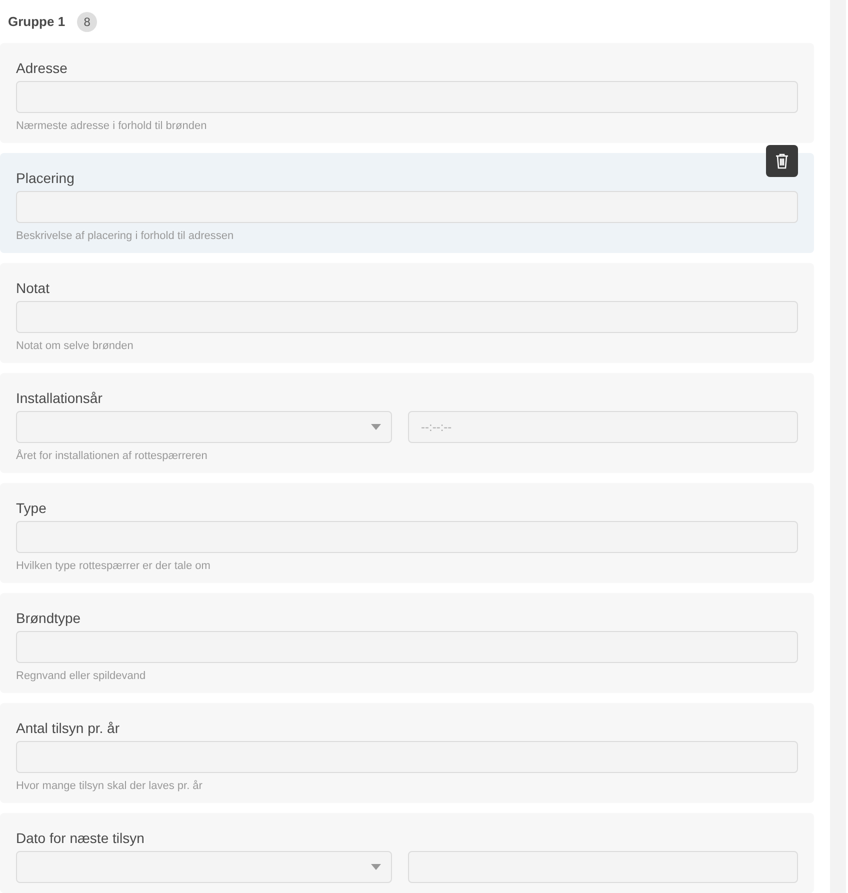 The width and height of the screenshot is (848, 893). I want to click on field-hint: Året for installationen af rottespærreren, so click(112, 456).